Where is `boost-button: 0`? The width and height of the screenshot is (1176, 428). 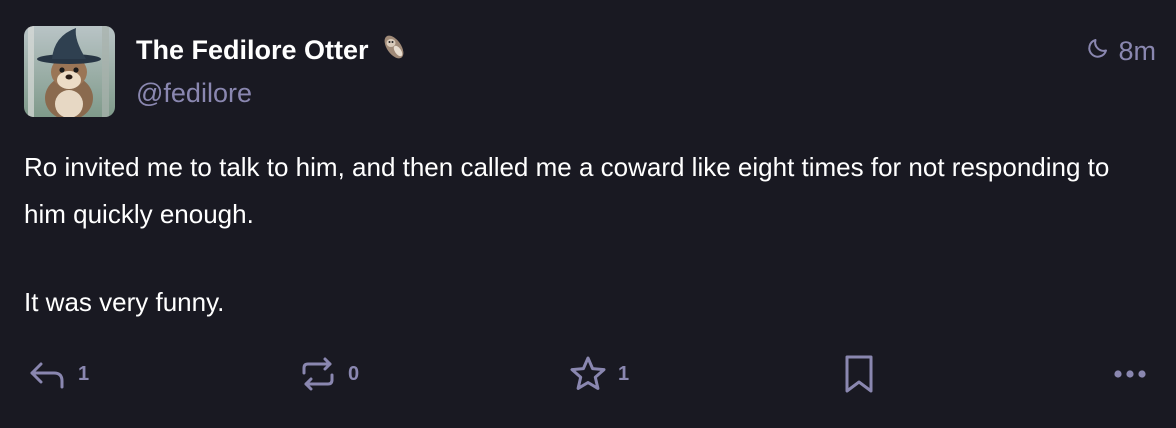 boost-button: 0 is located at coordinates (328, 374).